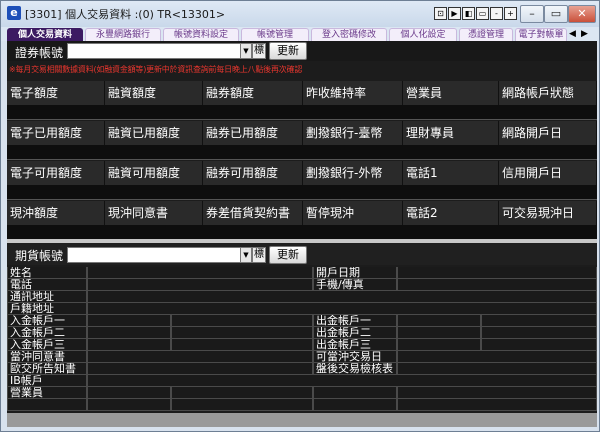 This screenshot has height=432, width=600. I want to click on futures-field-label: 開戶日期, so click(355, 273).